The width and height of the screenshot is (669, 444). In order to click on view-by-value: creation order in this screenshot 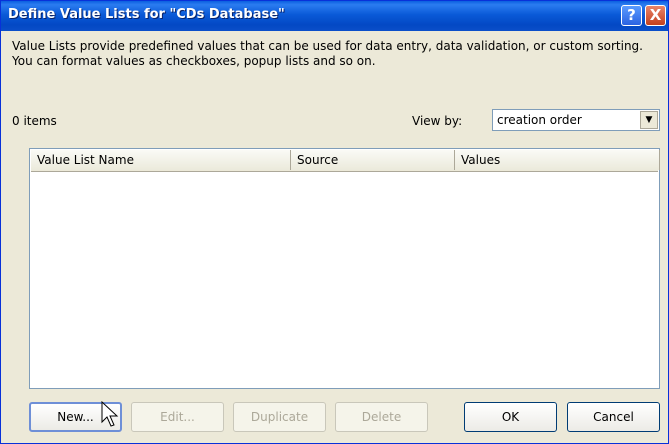, I will do `click(539, 120)`.